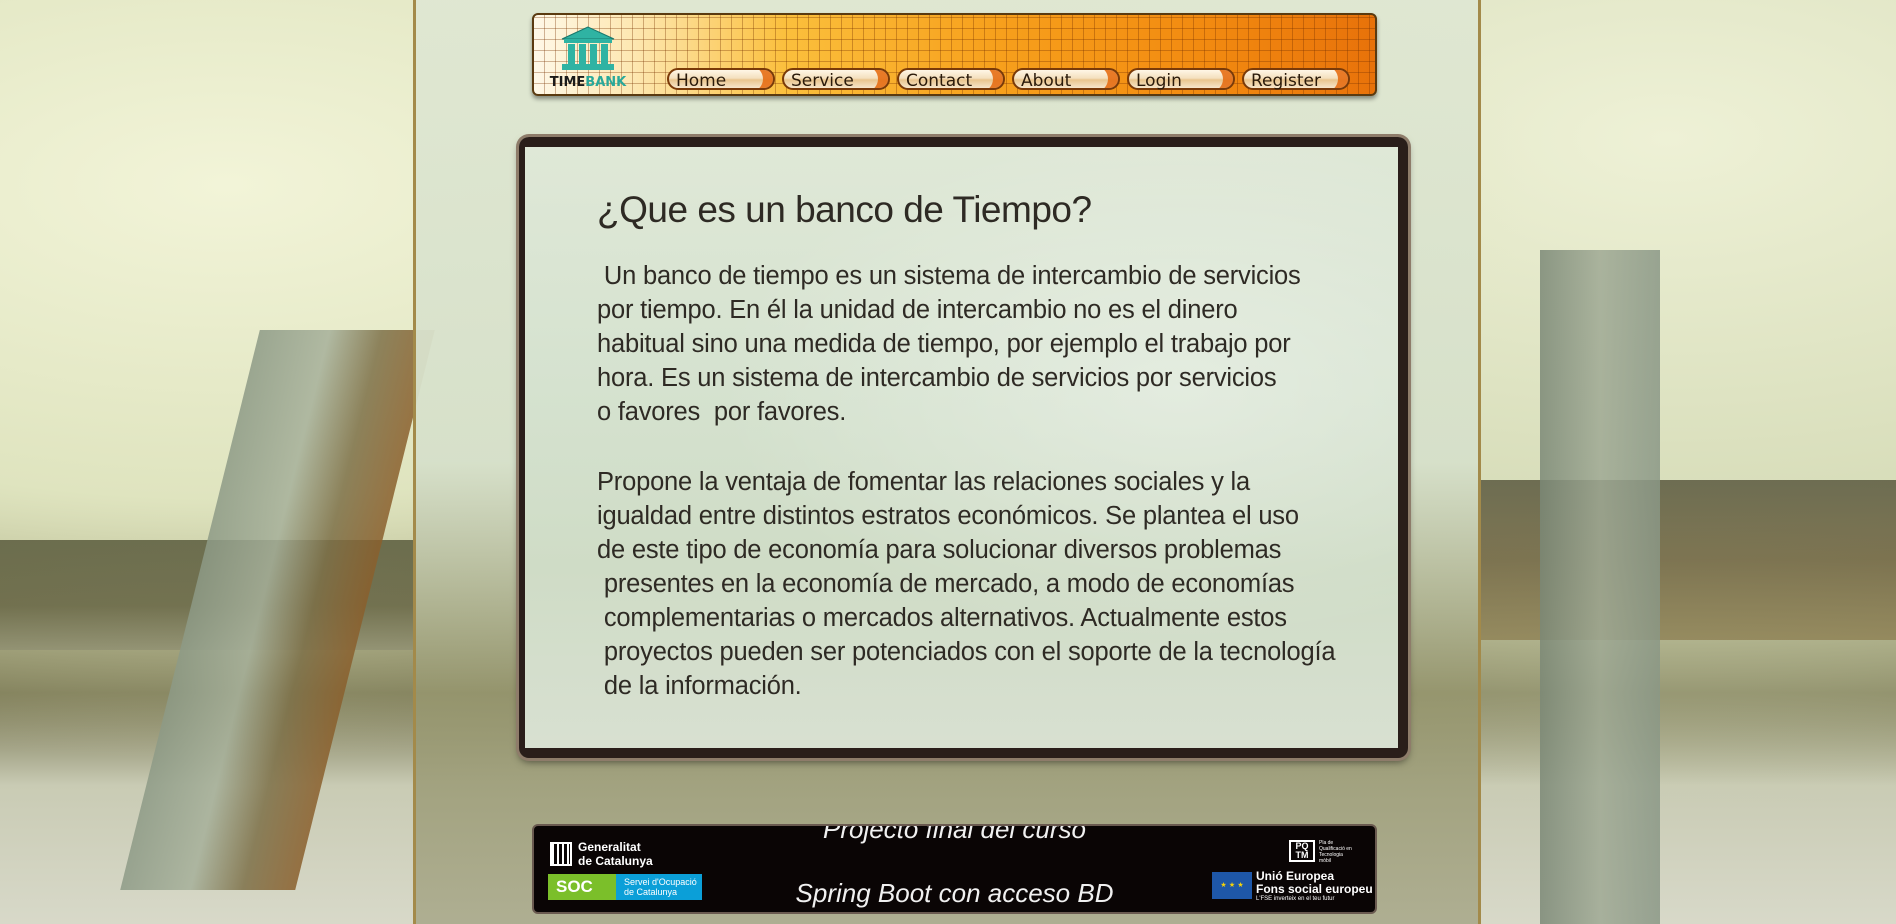  Describe the element at coordinates (1286, 81) in the screenshot. I see `nav-register-label: Register` at that location.